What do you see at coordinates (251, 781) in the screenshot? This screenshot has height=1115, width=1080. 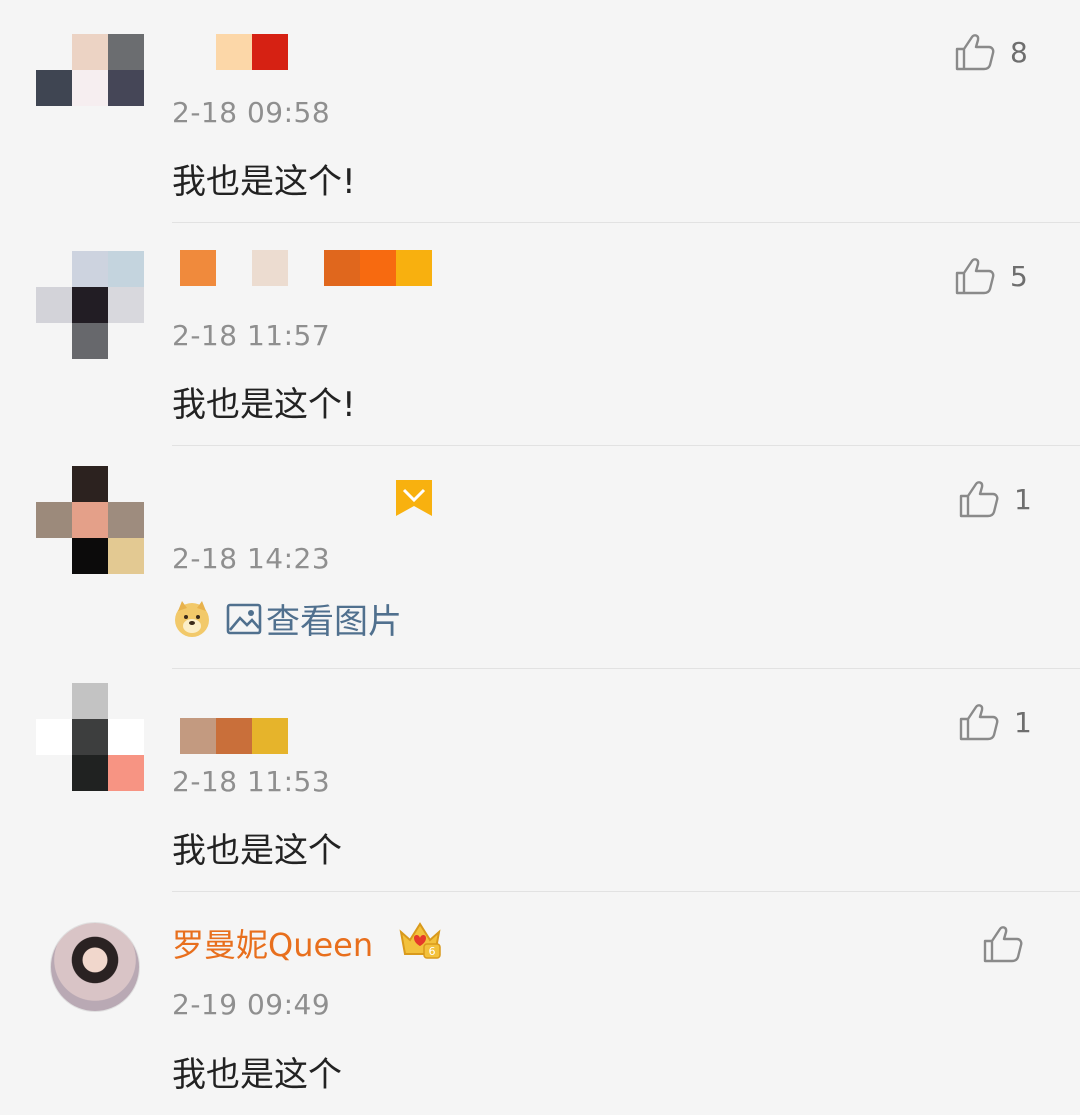 I see `timestamp: 2-18 11:53` at bounding box center [251, 781].